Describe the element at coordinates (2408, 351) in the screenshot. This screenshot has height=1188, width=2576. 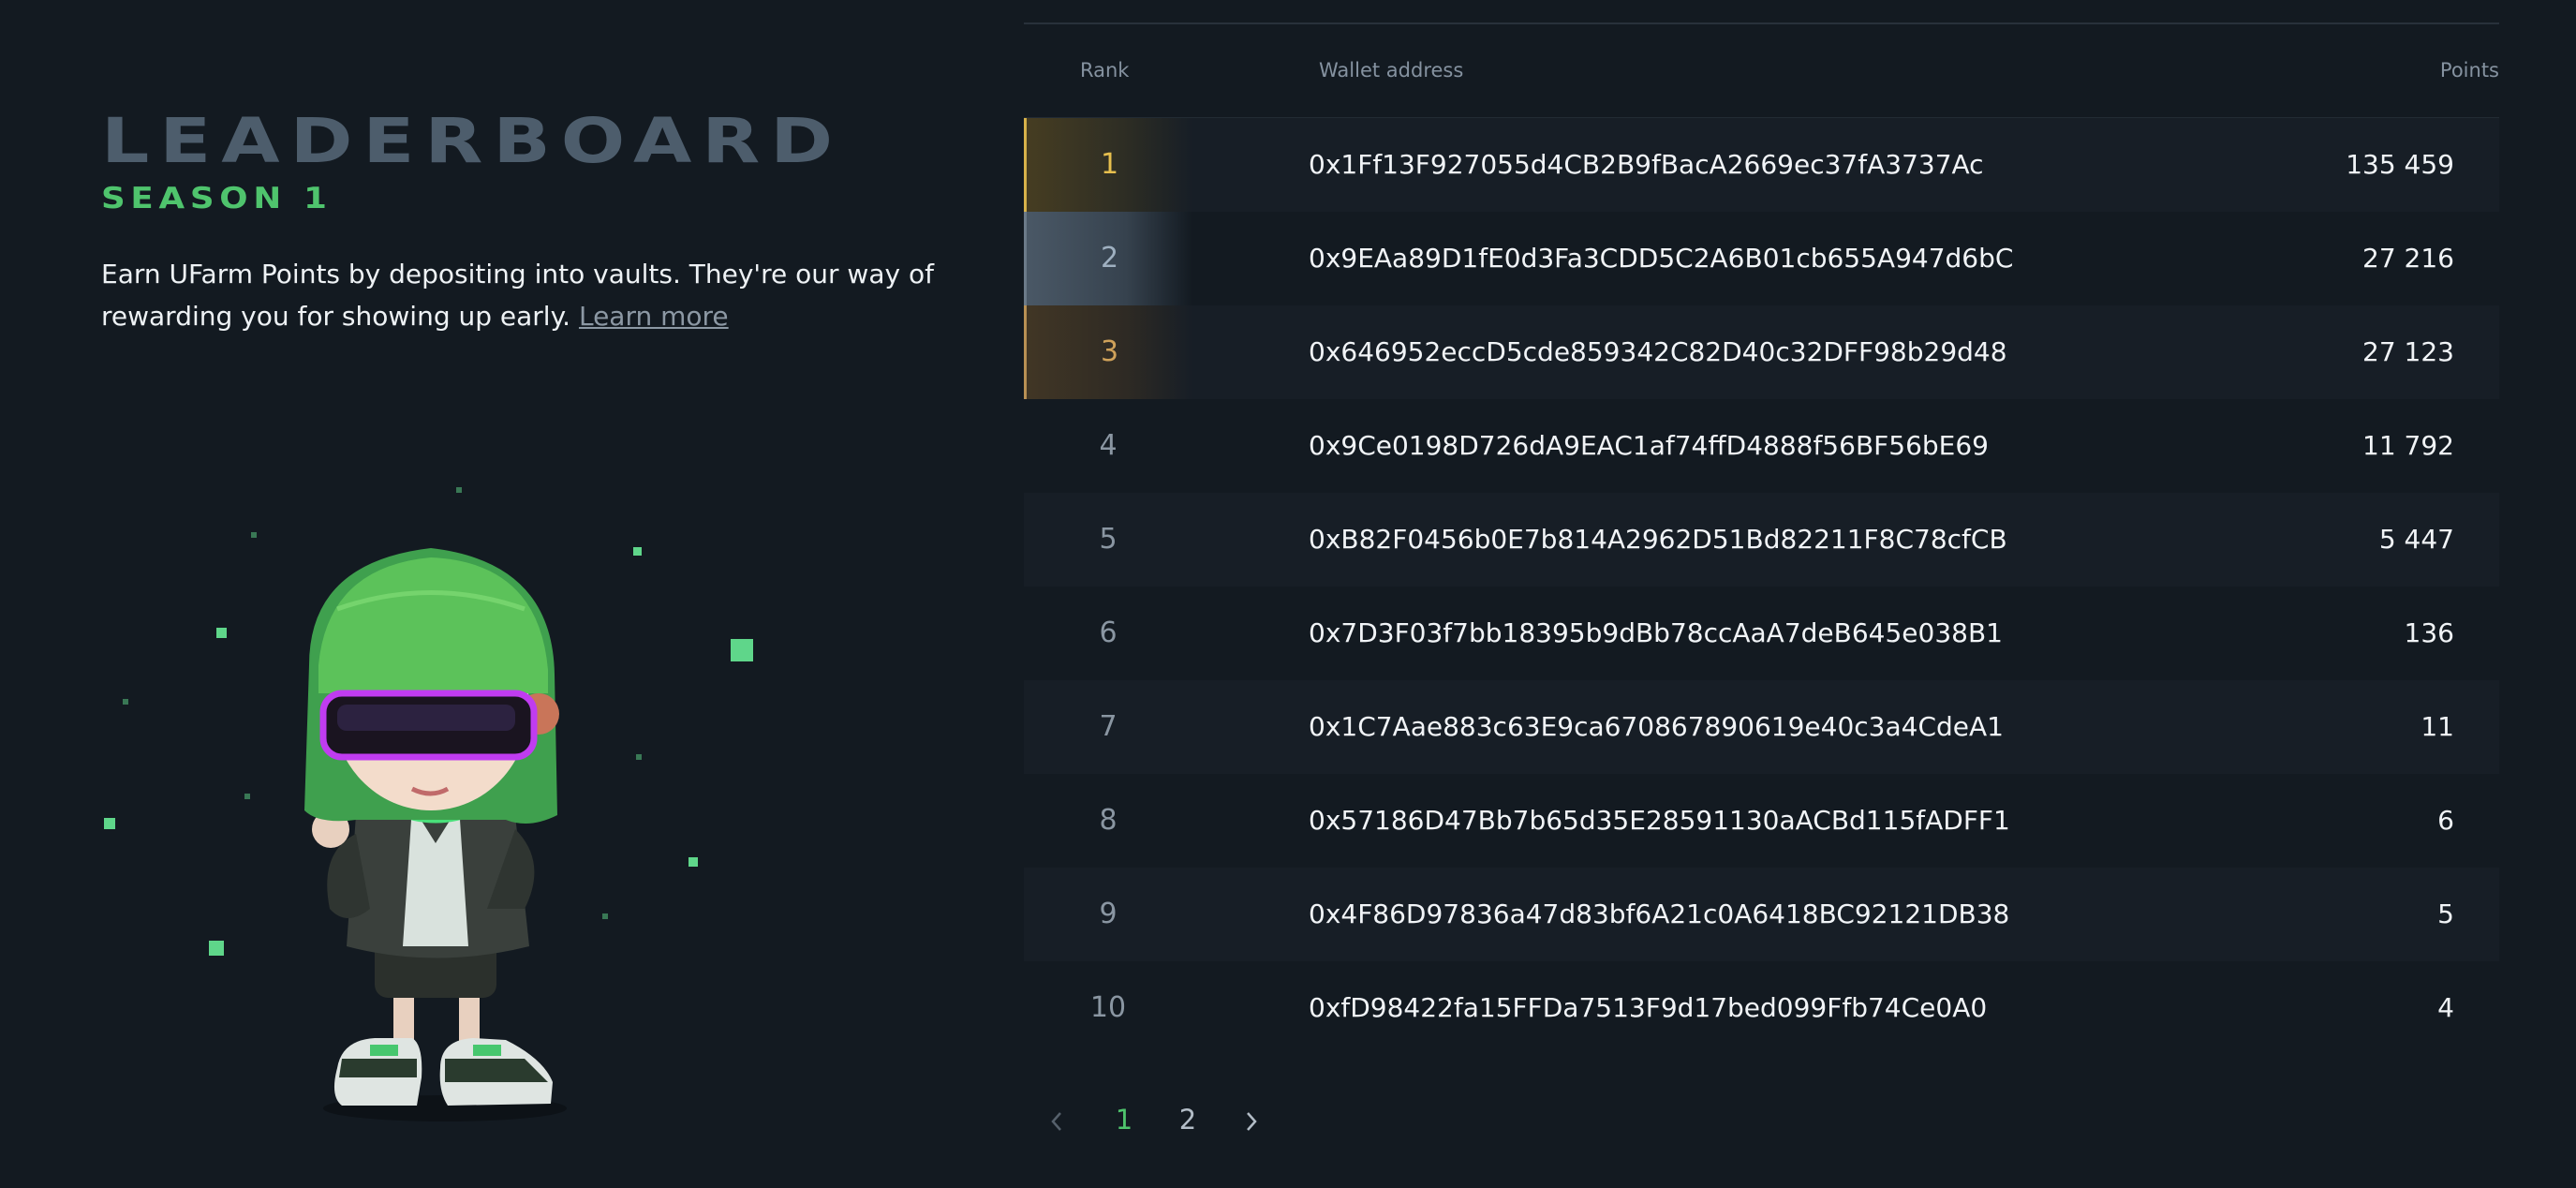
I see `points-value: 27 123` at that location.